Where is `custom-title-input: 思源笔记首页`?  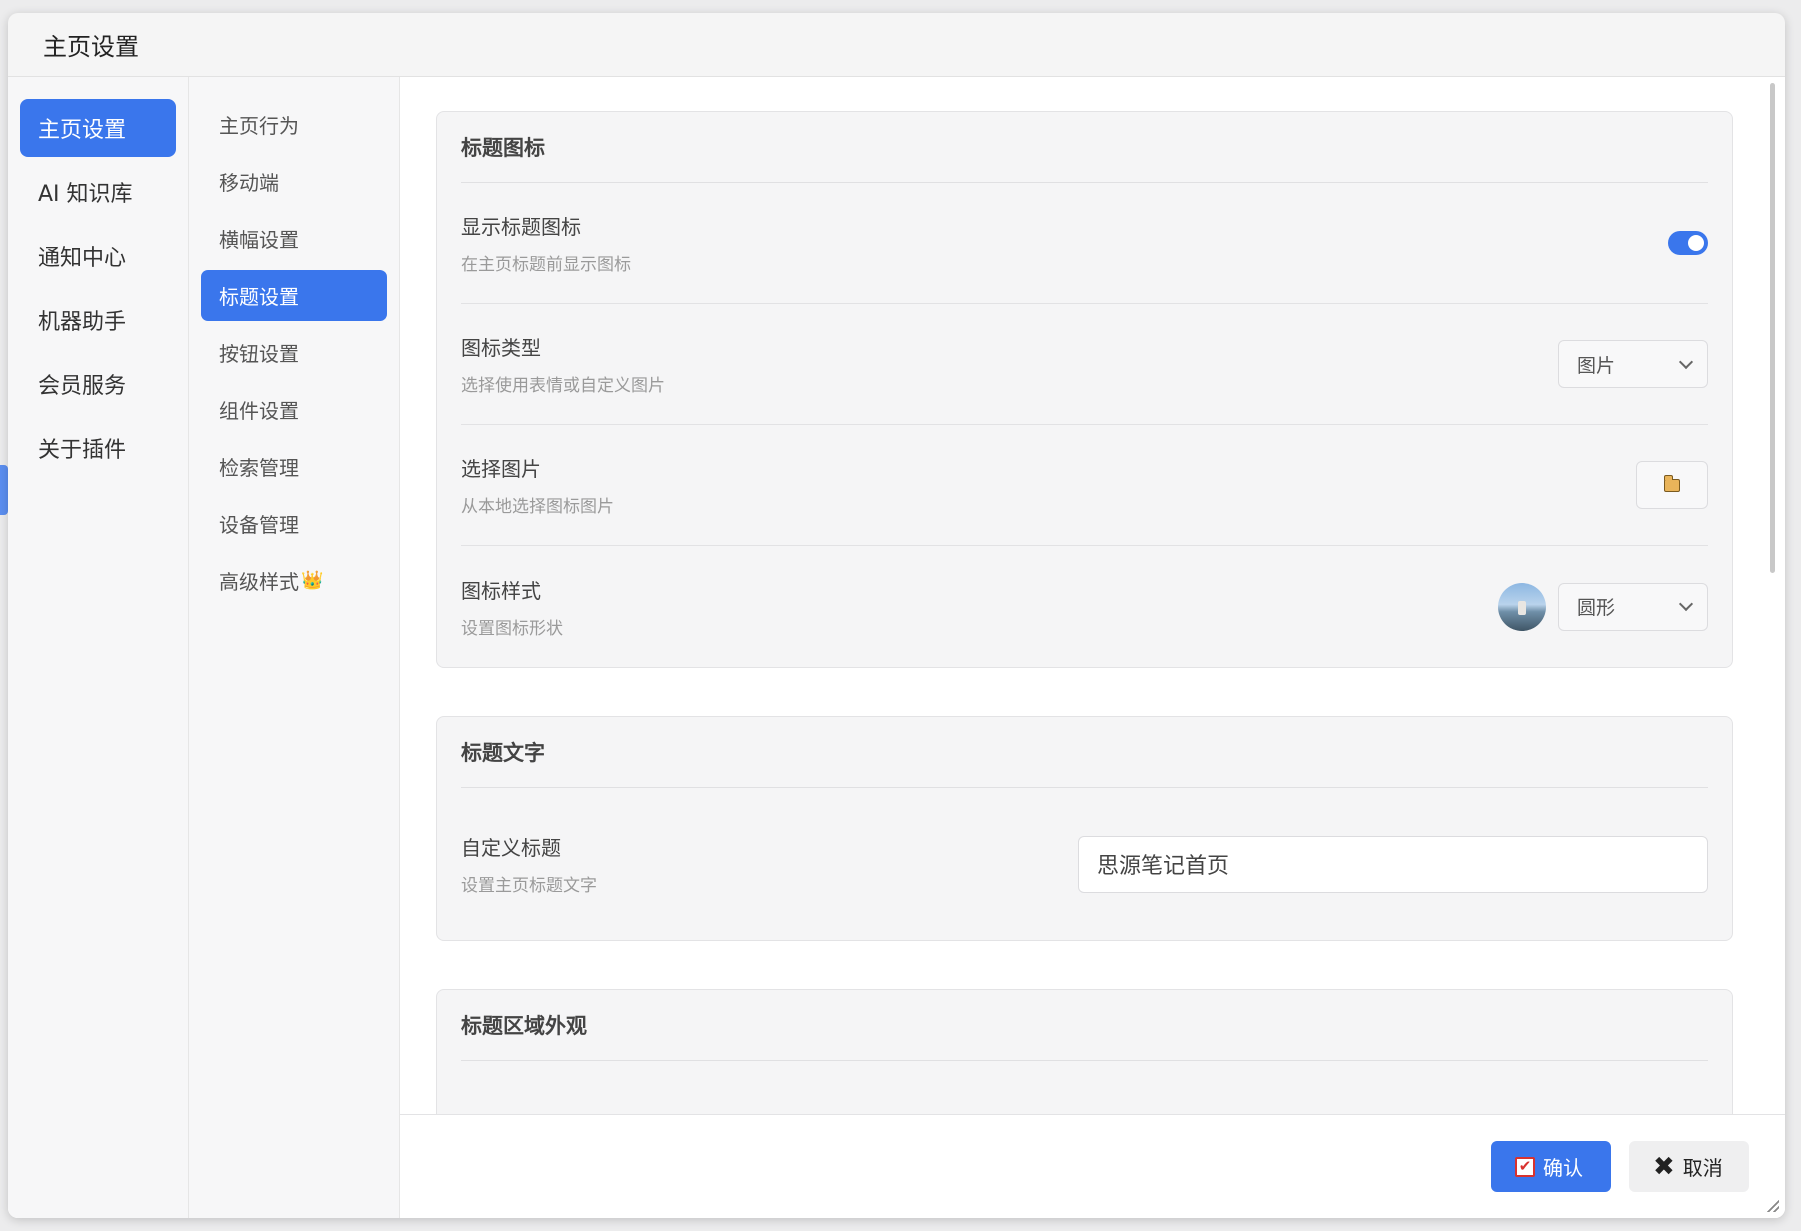 custom-title-input: 思源笔记首页 is located at coordinates (1393, 864).